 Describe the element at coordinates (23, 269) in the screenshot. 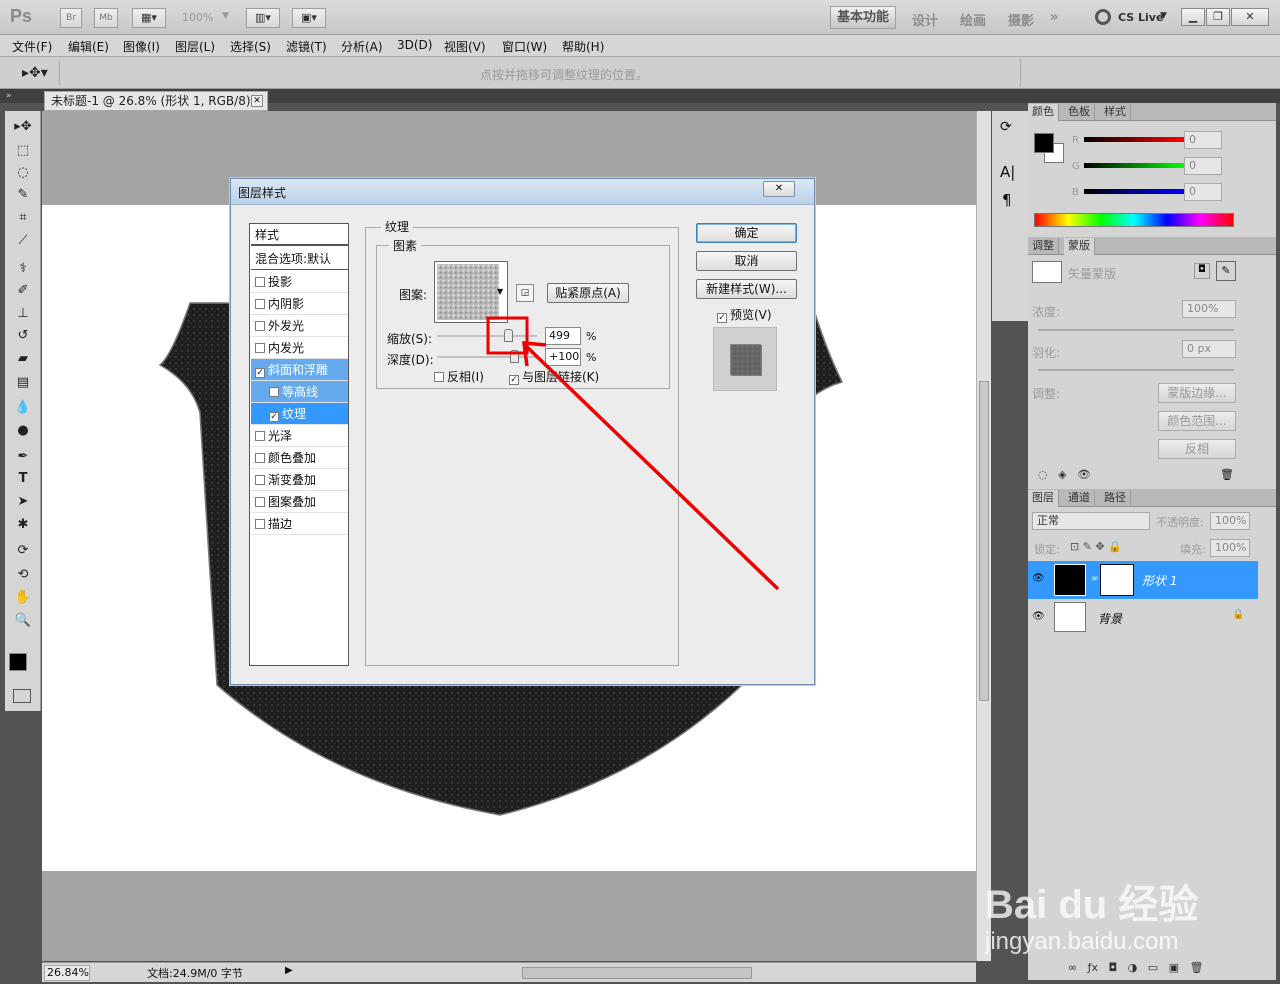

I see `healing-brush-icon: ⚕` at that location.